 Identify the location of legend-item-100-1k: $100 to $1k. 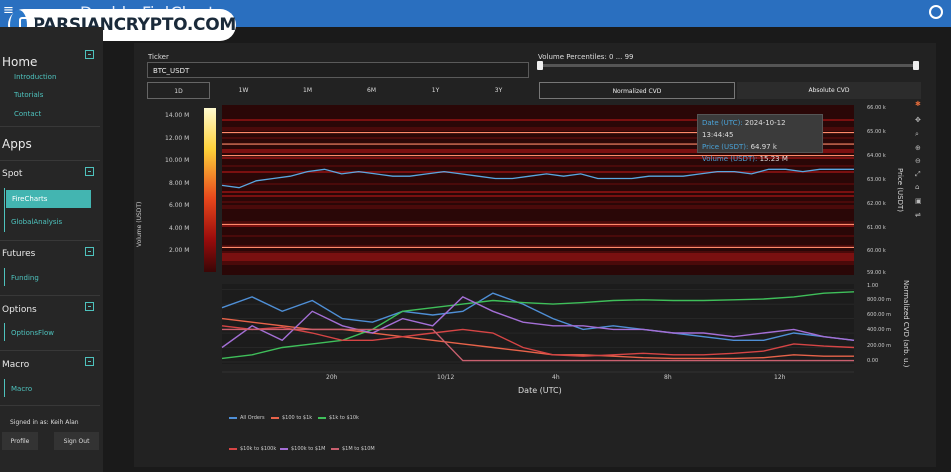
(291, 418).